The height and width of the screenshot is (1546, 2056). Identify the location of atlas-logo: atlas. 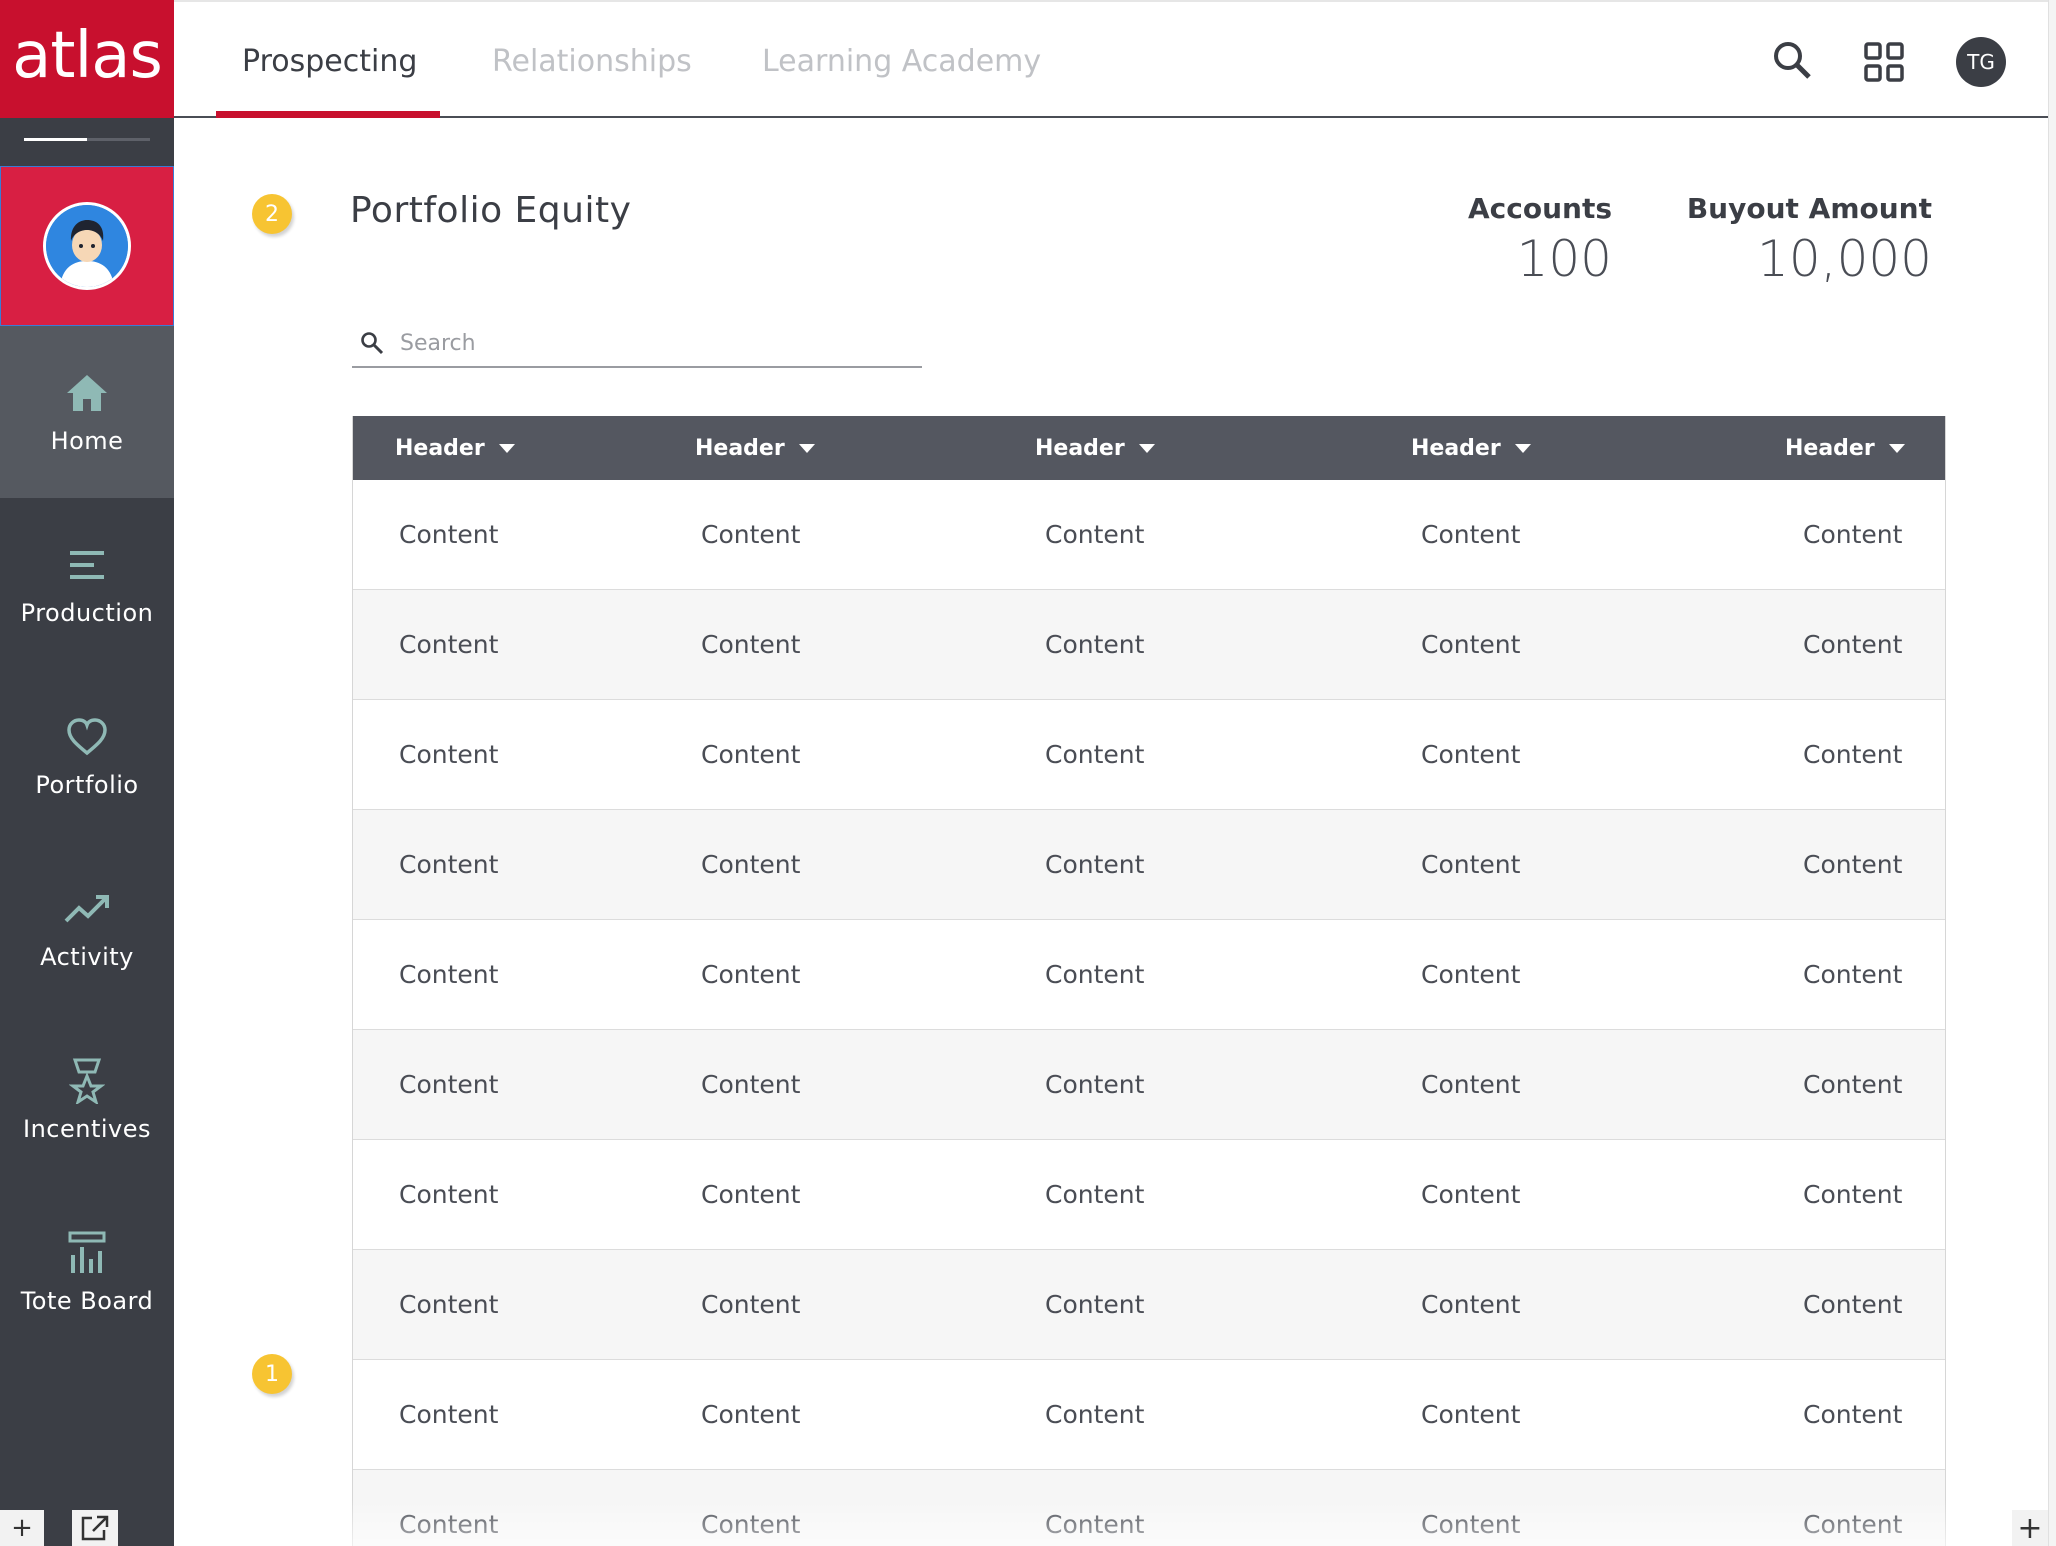
(87, 59).